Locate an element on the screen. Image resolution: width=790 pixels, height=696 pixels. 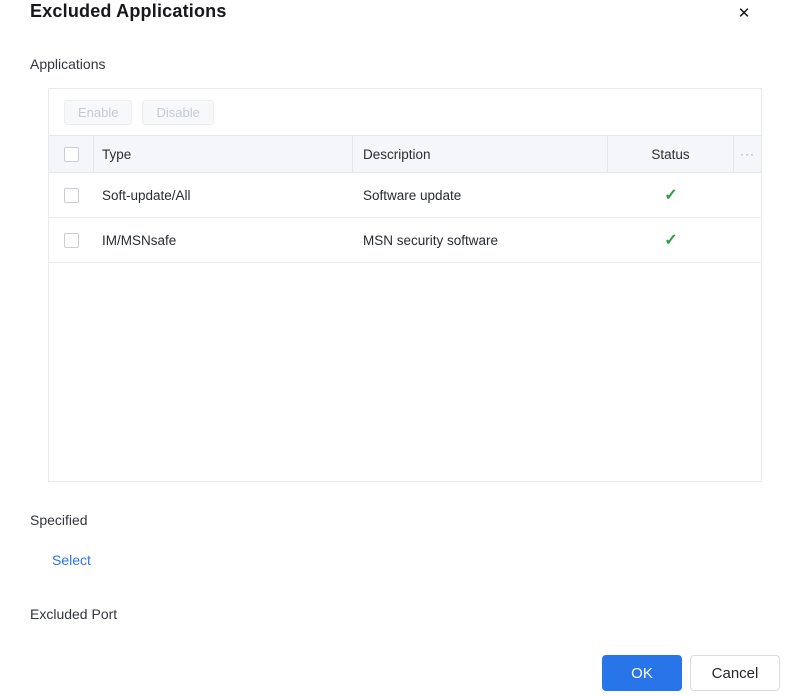
cell-description: MSN security software is located at coordinates (431, 240).